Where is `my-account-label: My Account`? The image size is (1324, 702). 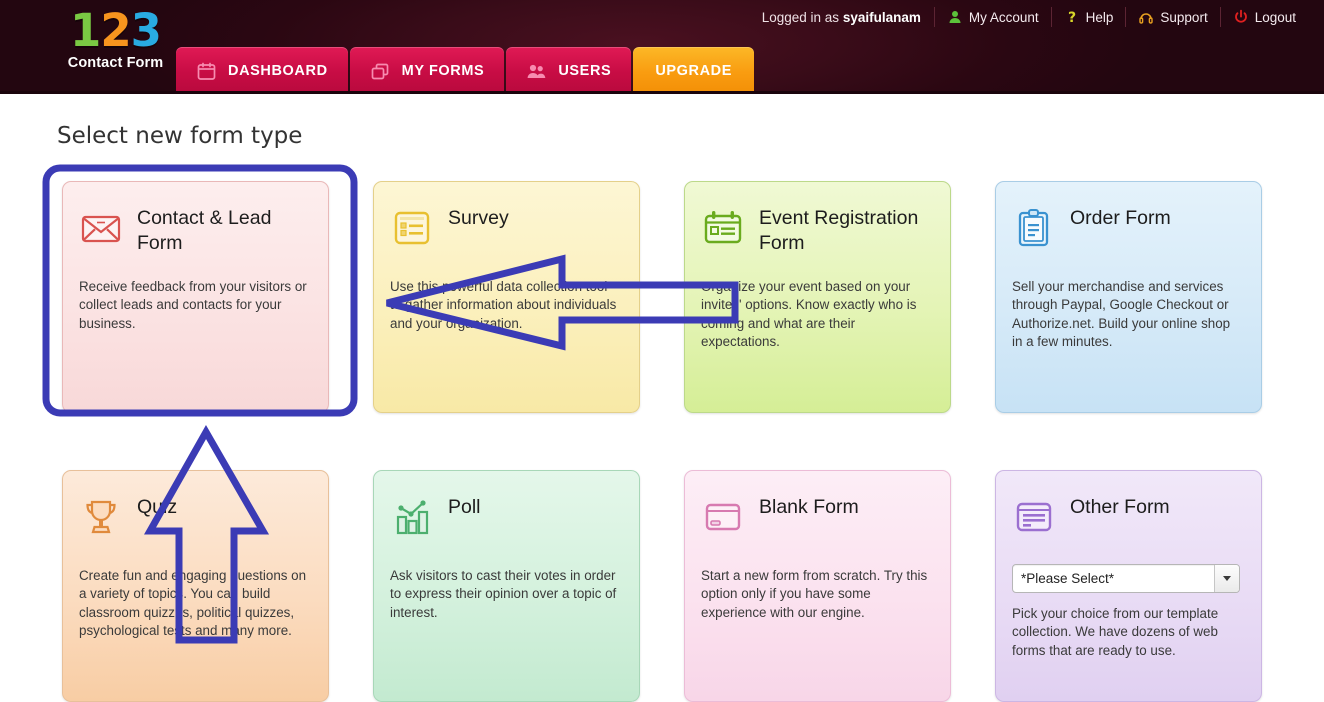 my-account-label: My Account is located at coordinates (1003, 17).